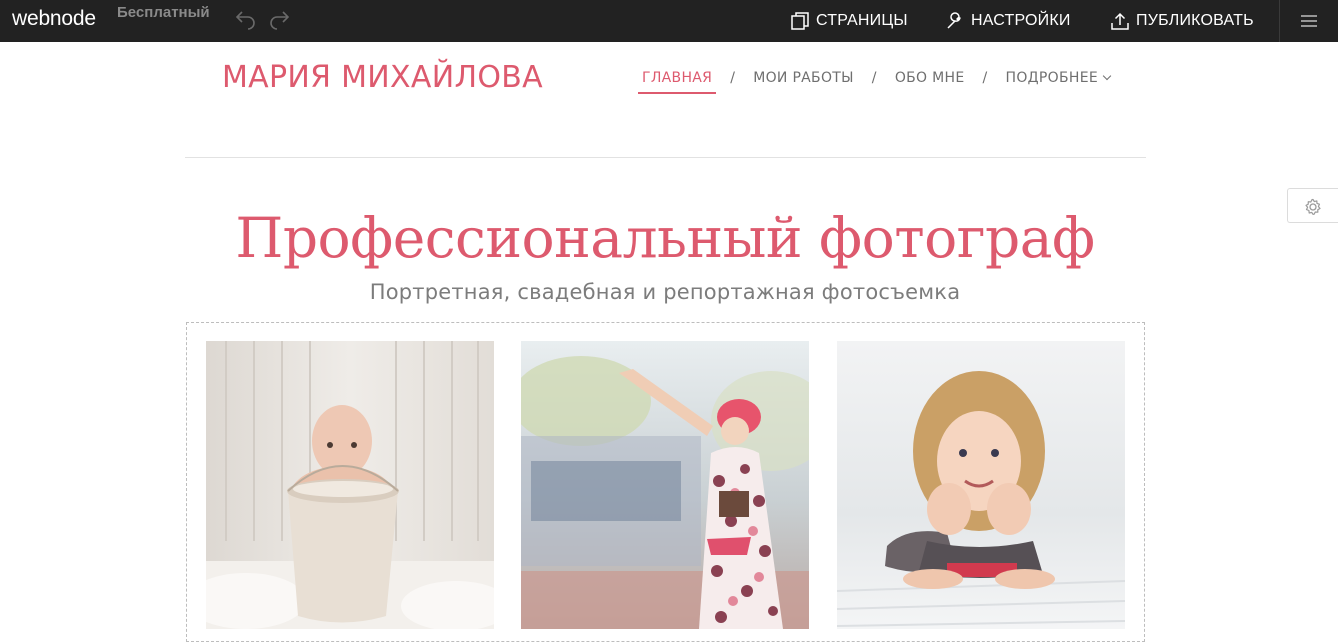 The width and height of the screenshot is (1338, 642). Describe the element at coordinates (665, 157) in the screenshot. I see `header-divider` at that location.